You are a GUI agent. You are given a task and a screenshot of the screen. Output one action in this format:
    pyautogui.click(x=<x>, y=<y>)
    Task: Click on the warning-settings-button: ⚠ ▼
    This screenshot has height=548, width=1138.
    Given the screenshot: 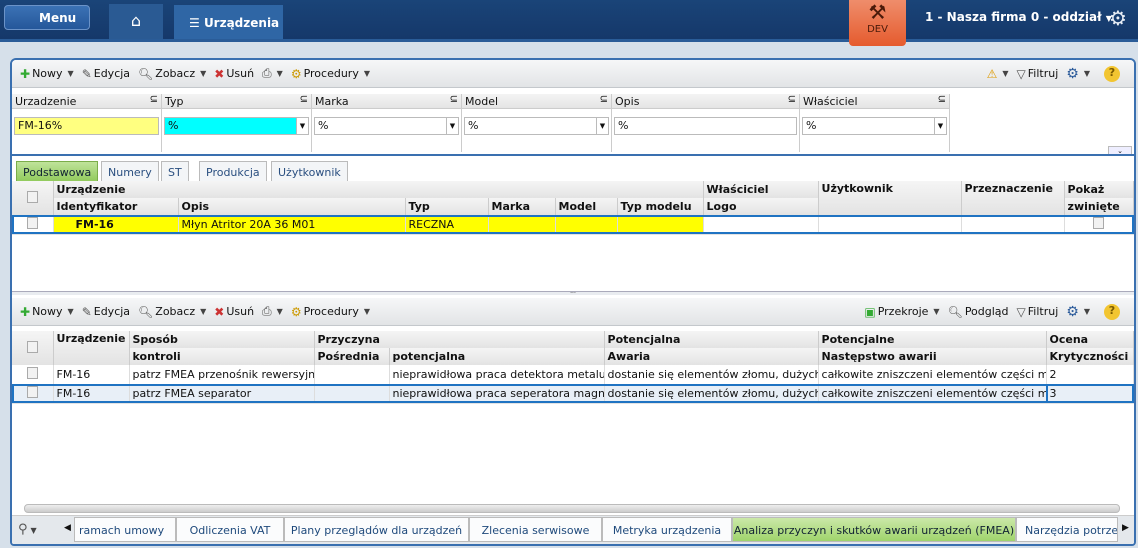 What is the action you would take?
    pyautogui.click(x=998, y=74)
    